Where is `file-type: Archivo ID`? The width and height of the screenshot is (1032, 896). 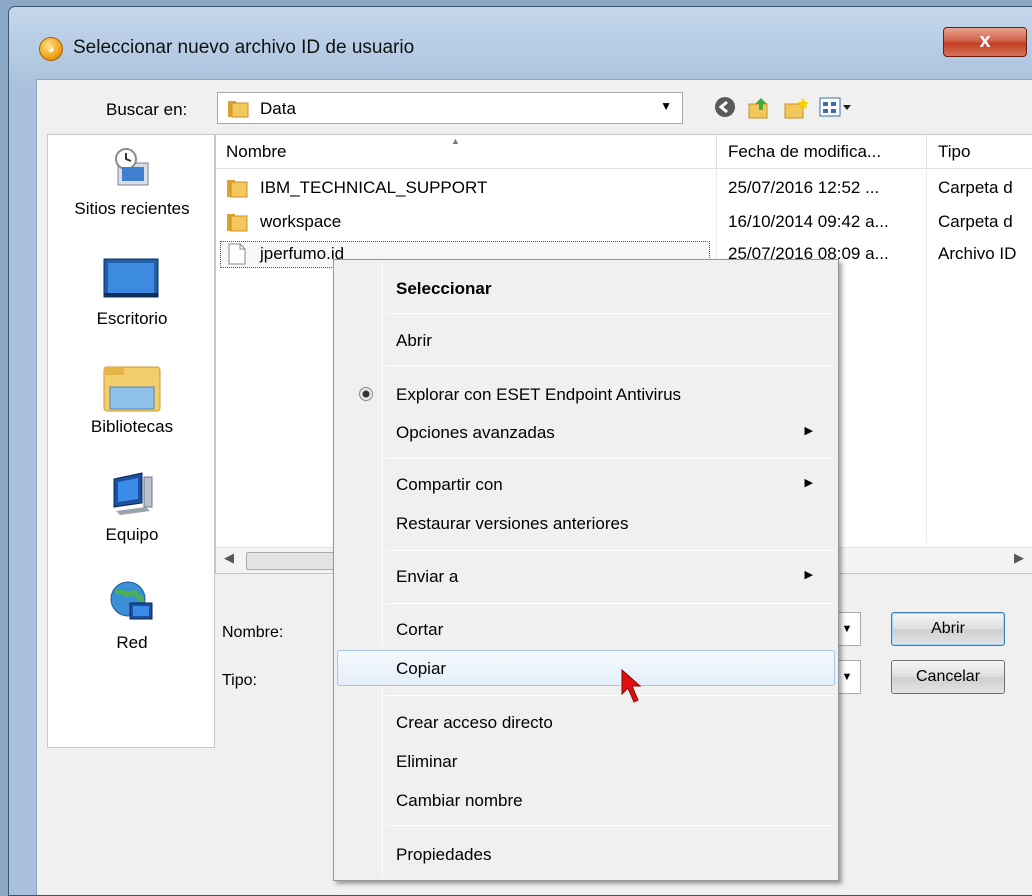 file-type: Archivo ID is located at coordinates (977, 253).